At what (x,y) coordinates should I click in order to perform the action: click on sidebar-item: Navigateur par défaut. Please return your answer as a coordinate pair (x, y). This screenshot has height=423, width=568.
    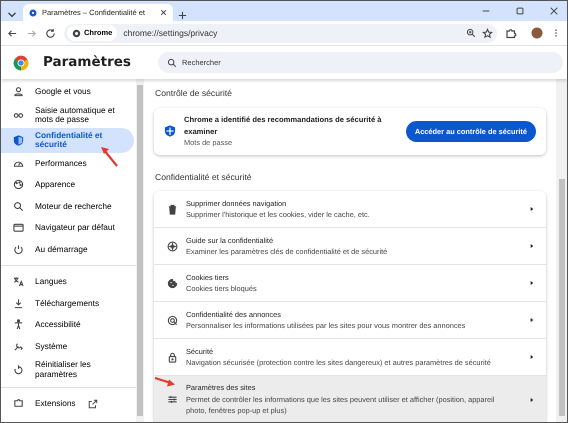
    Looking at the image, I should click on (67, 228).